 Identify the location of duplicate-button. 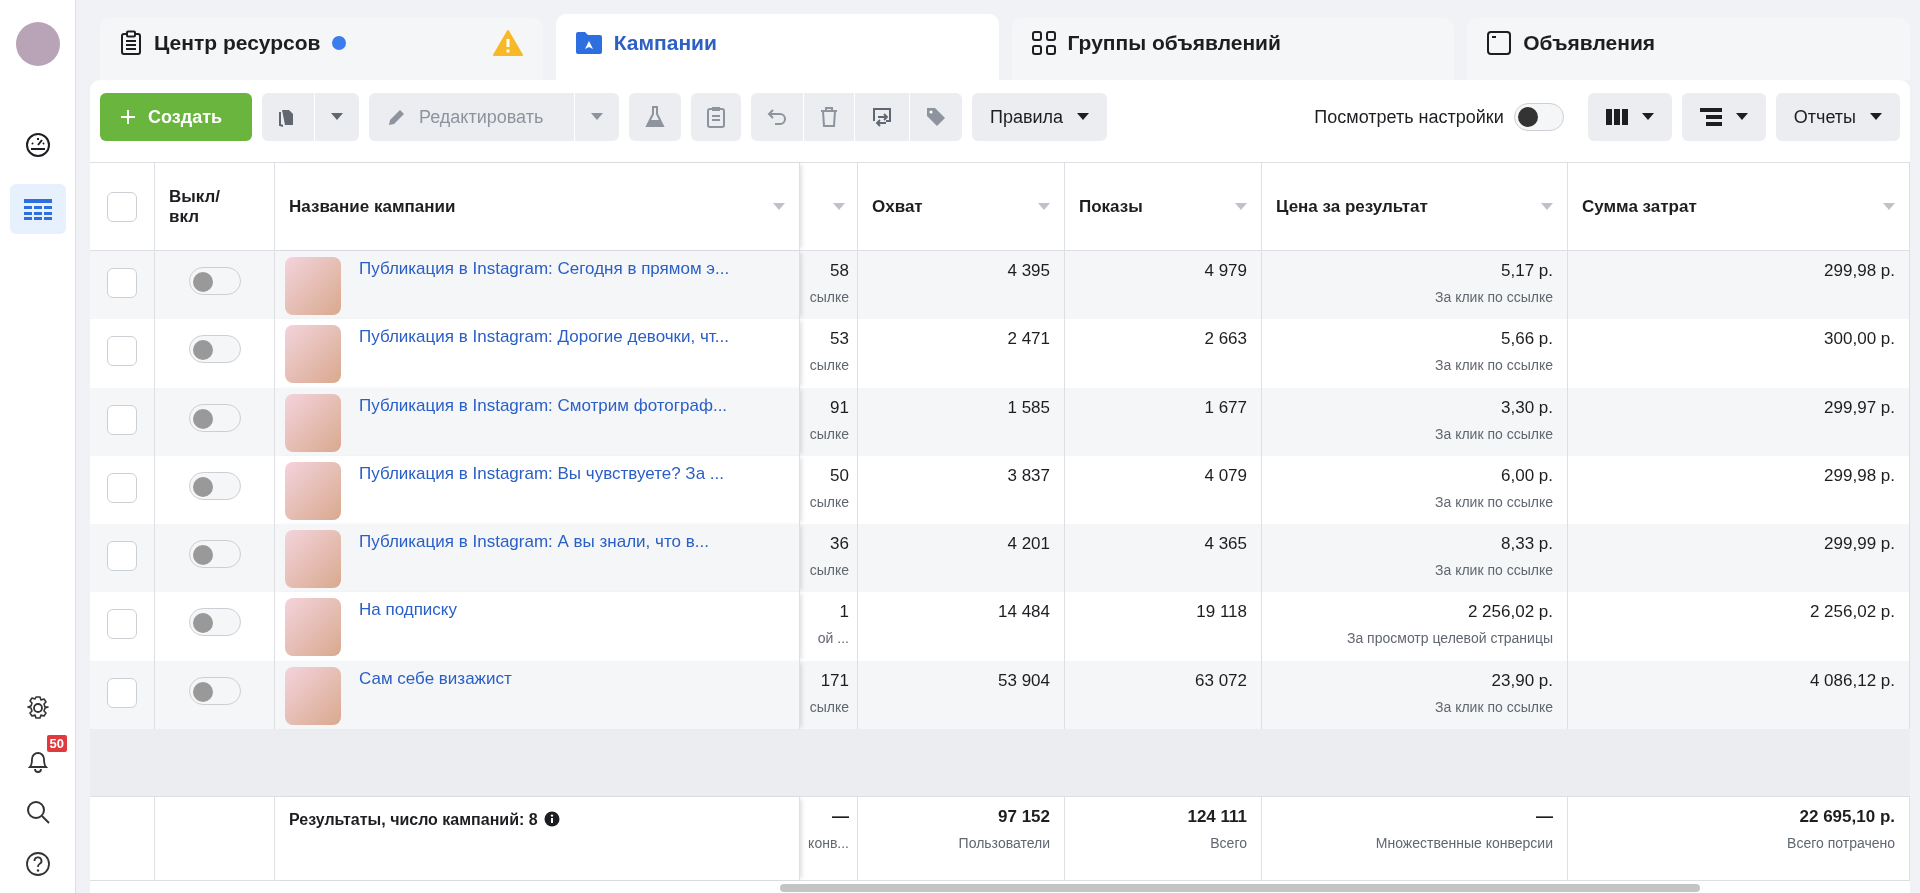
(288, 117).